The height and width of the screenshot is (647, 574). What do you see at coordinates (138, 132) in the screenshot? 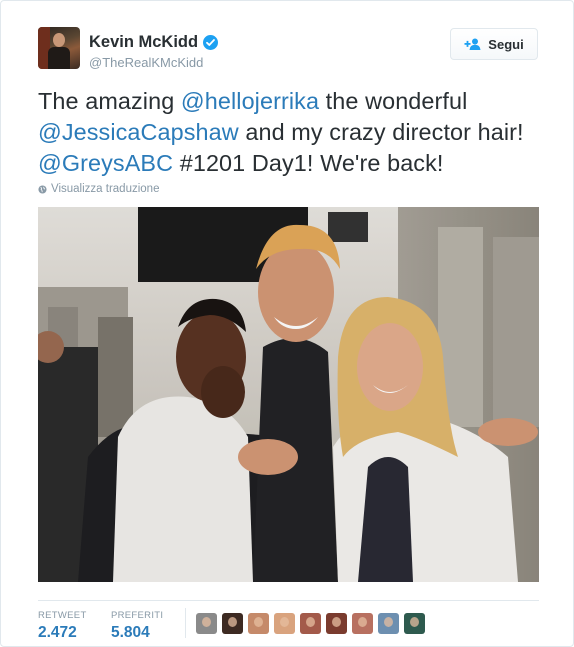
I see `mention-link: @JessicaCapshaw` at bounding box center [138, 132].